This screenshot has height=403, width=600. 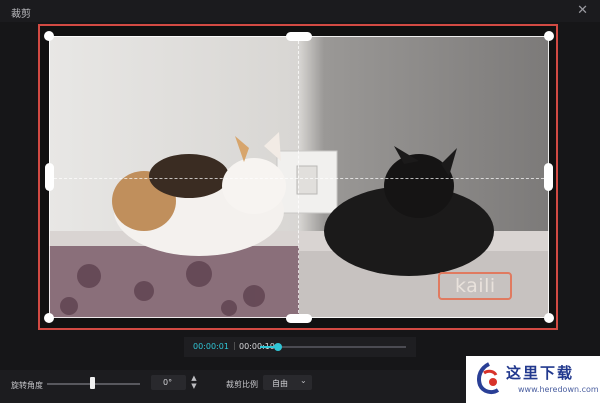 What do you see at coordinates (280, 383) in the screenshot?
I see `crop-ratio-value: 自由` at bounding box center [280, 383].